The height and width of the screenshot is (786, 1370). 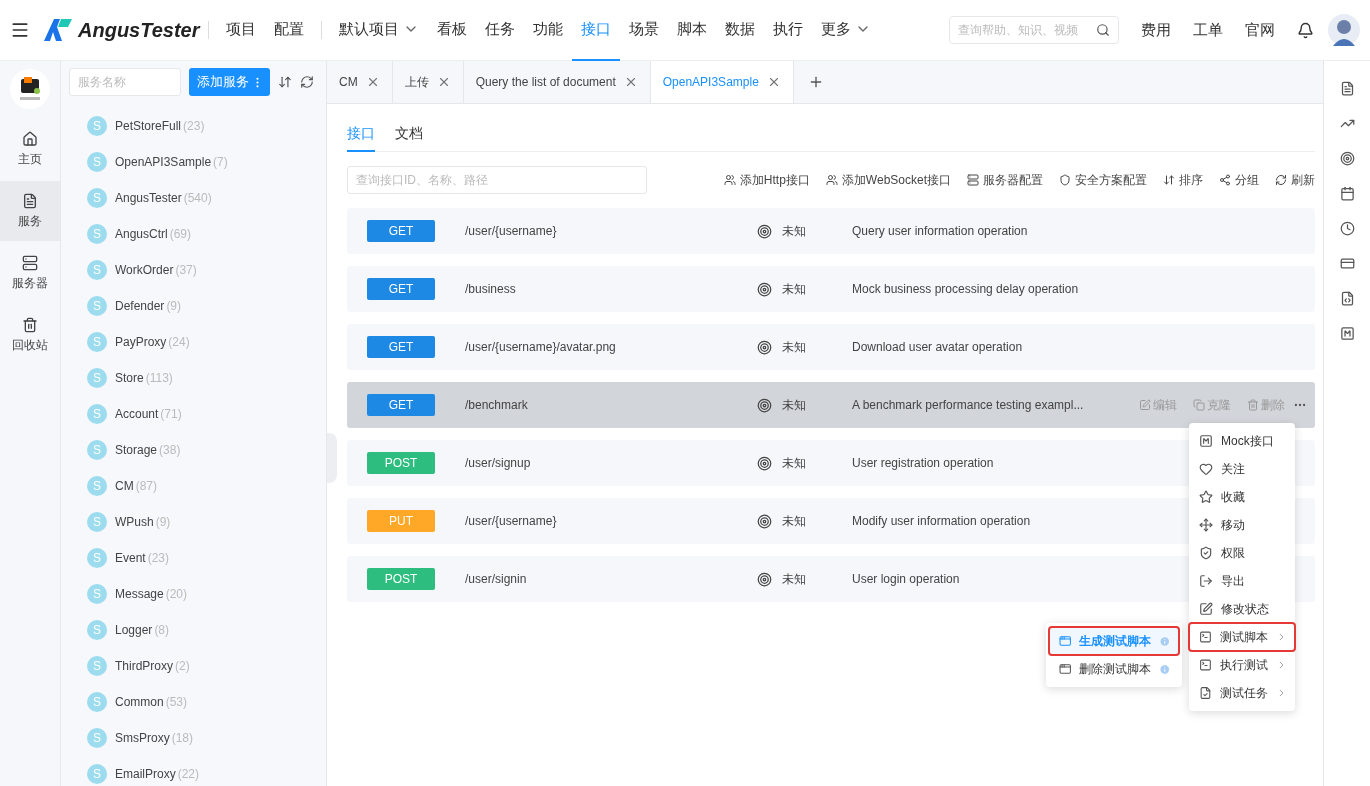 I want to click on toolbar-button: 安全方案配置, so click(x=1103, y=180).